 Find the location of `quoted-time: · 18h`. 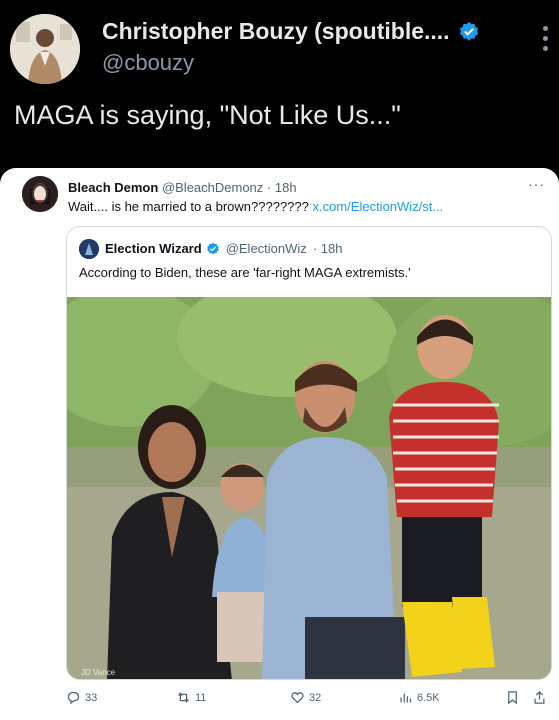

quoted-time: · 18h is located at coordinates (327, 248).